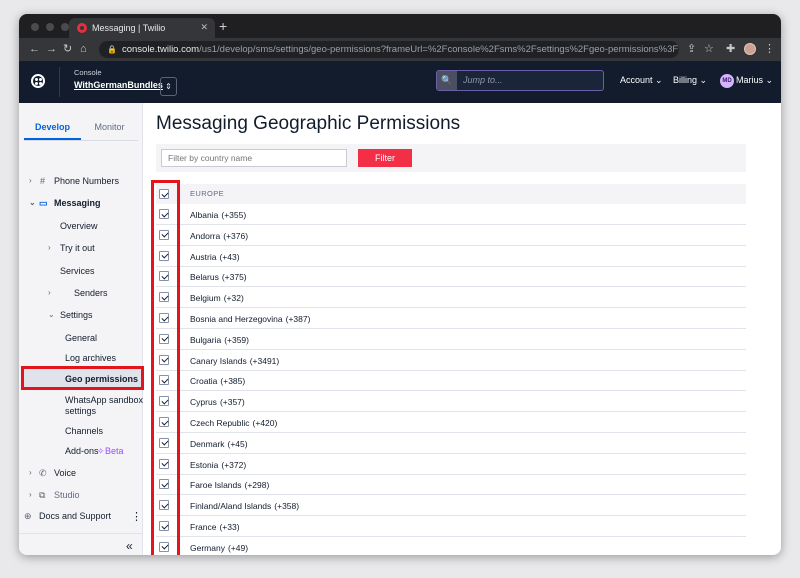 Image resolution: width=800 pixels, height=578 pixels. Describe the element at coordinates (219, 236) in the screenshot. I see `country-label: Andorra (+376)` at that location.